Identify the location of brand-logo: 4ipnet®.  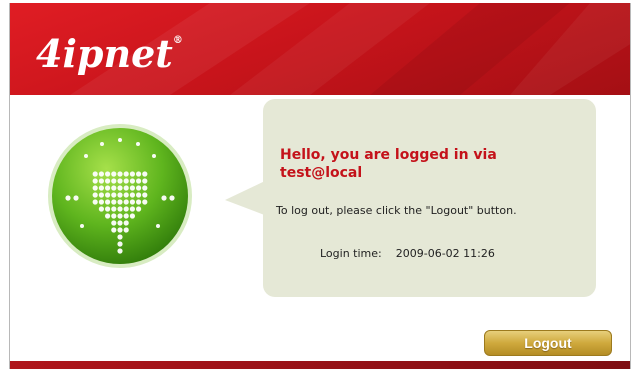
(109, 53).